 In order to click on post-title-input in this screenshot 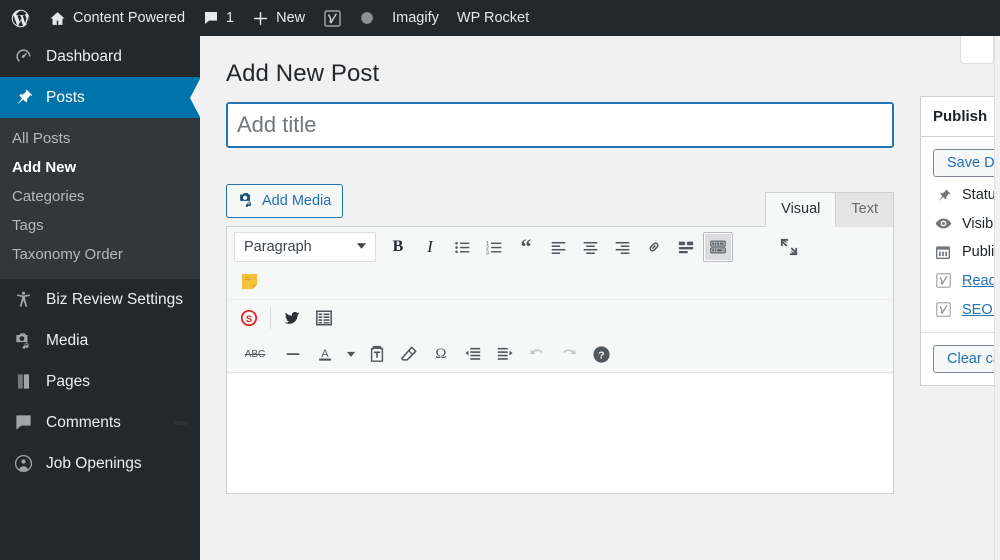, I will do `click(560, 125)`.